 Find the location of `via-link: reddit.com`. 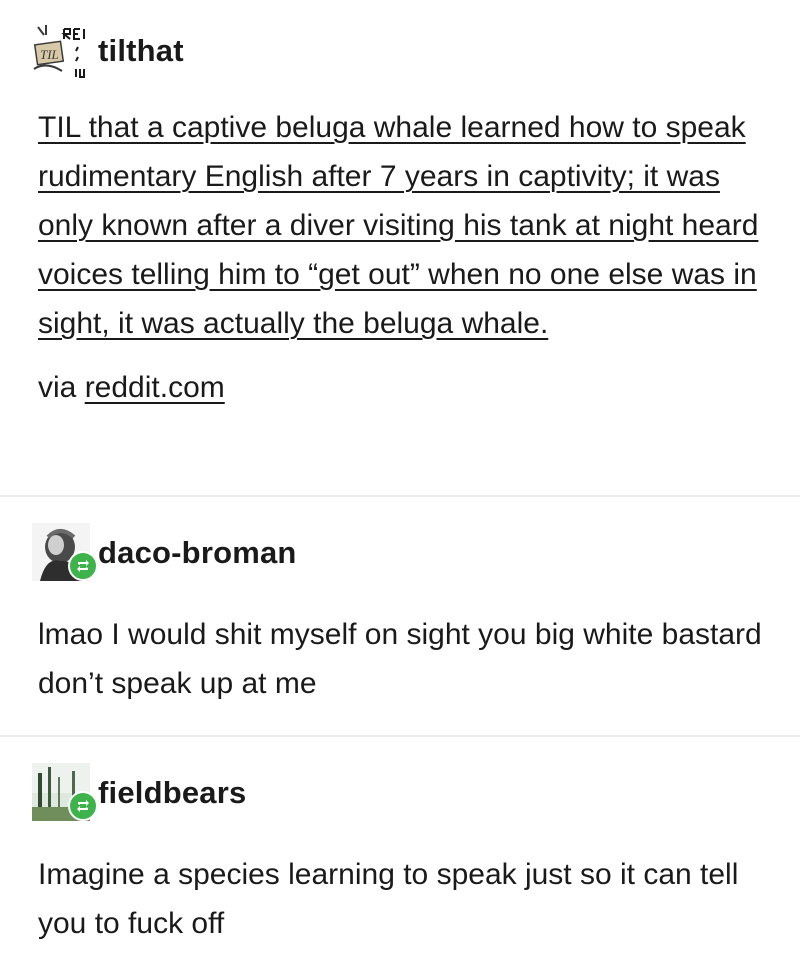

via-link: reddit.com is located at coordinates (155, 387).